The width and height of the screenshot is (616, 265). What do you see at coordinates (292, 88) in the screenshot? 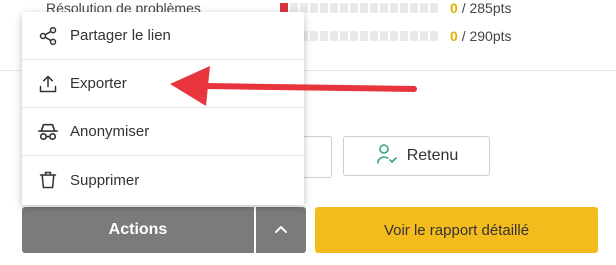
I see `annotation-arrow` at bounding box center [292, 88].